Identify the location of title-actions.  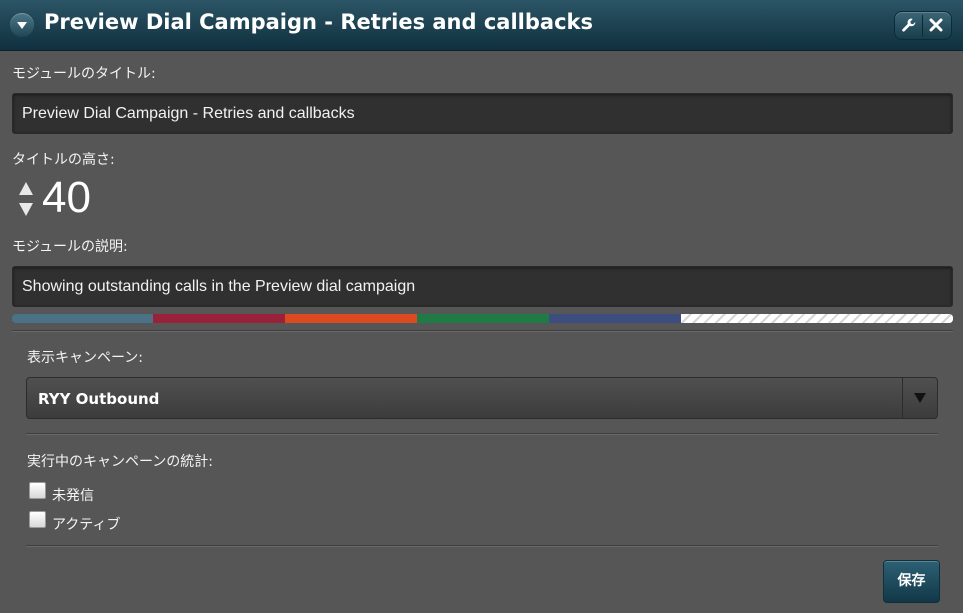
(923, 25).